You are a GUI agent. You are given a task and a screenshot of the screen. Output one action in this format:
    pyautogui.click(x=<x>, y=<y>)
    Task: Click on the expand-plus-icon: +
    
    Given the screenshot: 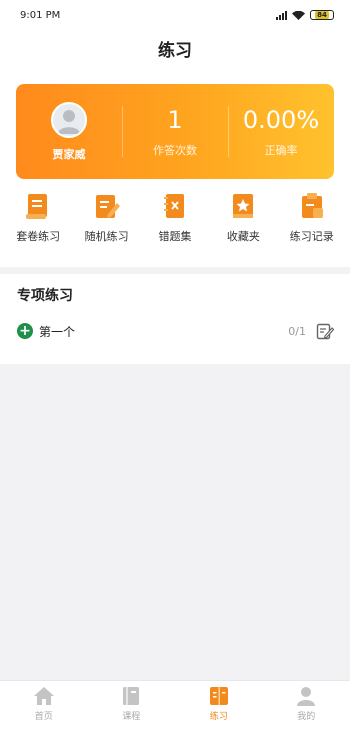 What is the action you would take?
    pyautogui.click(x=25, y=331)
    